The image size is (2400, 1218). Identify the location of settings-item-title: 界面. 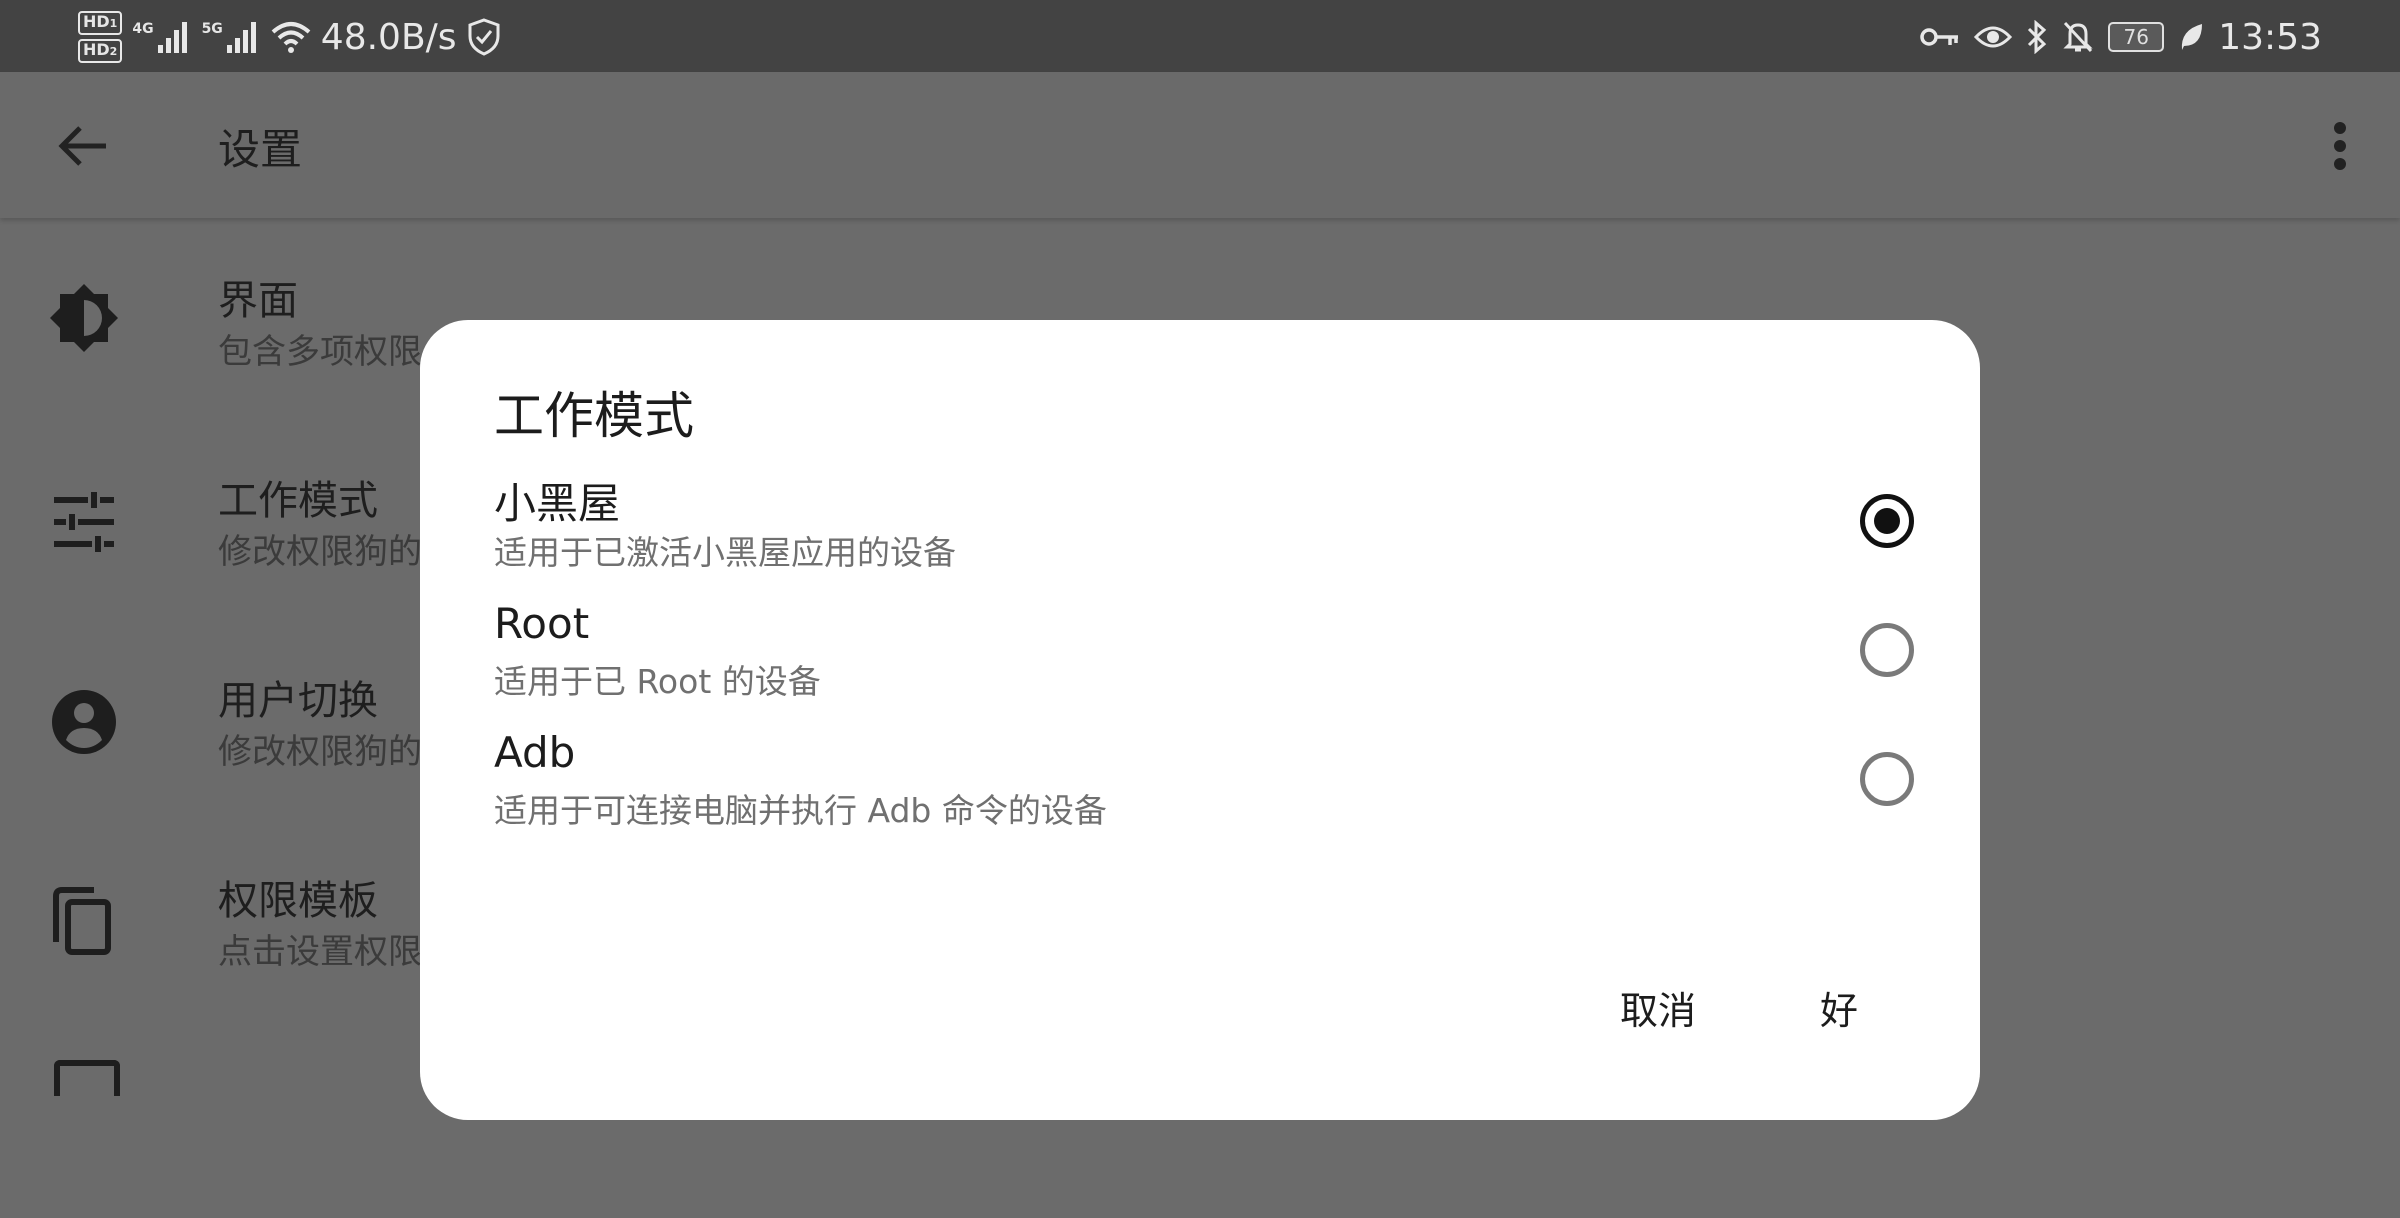
(258, 301).